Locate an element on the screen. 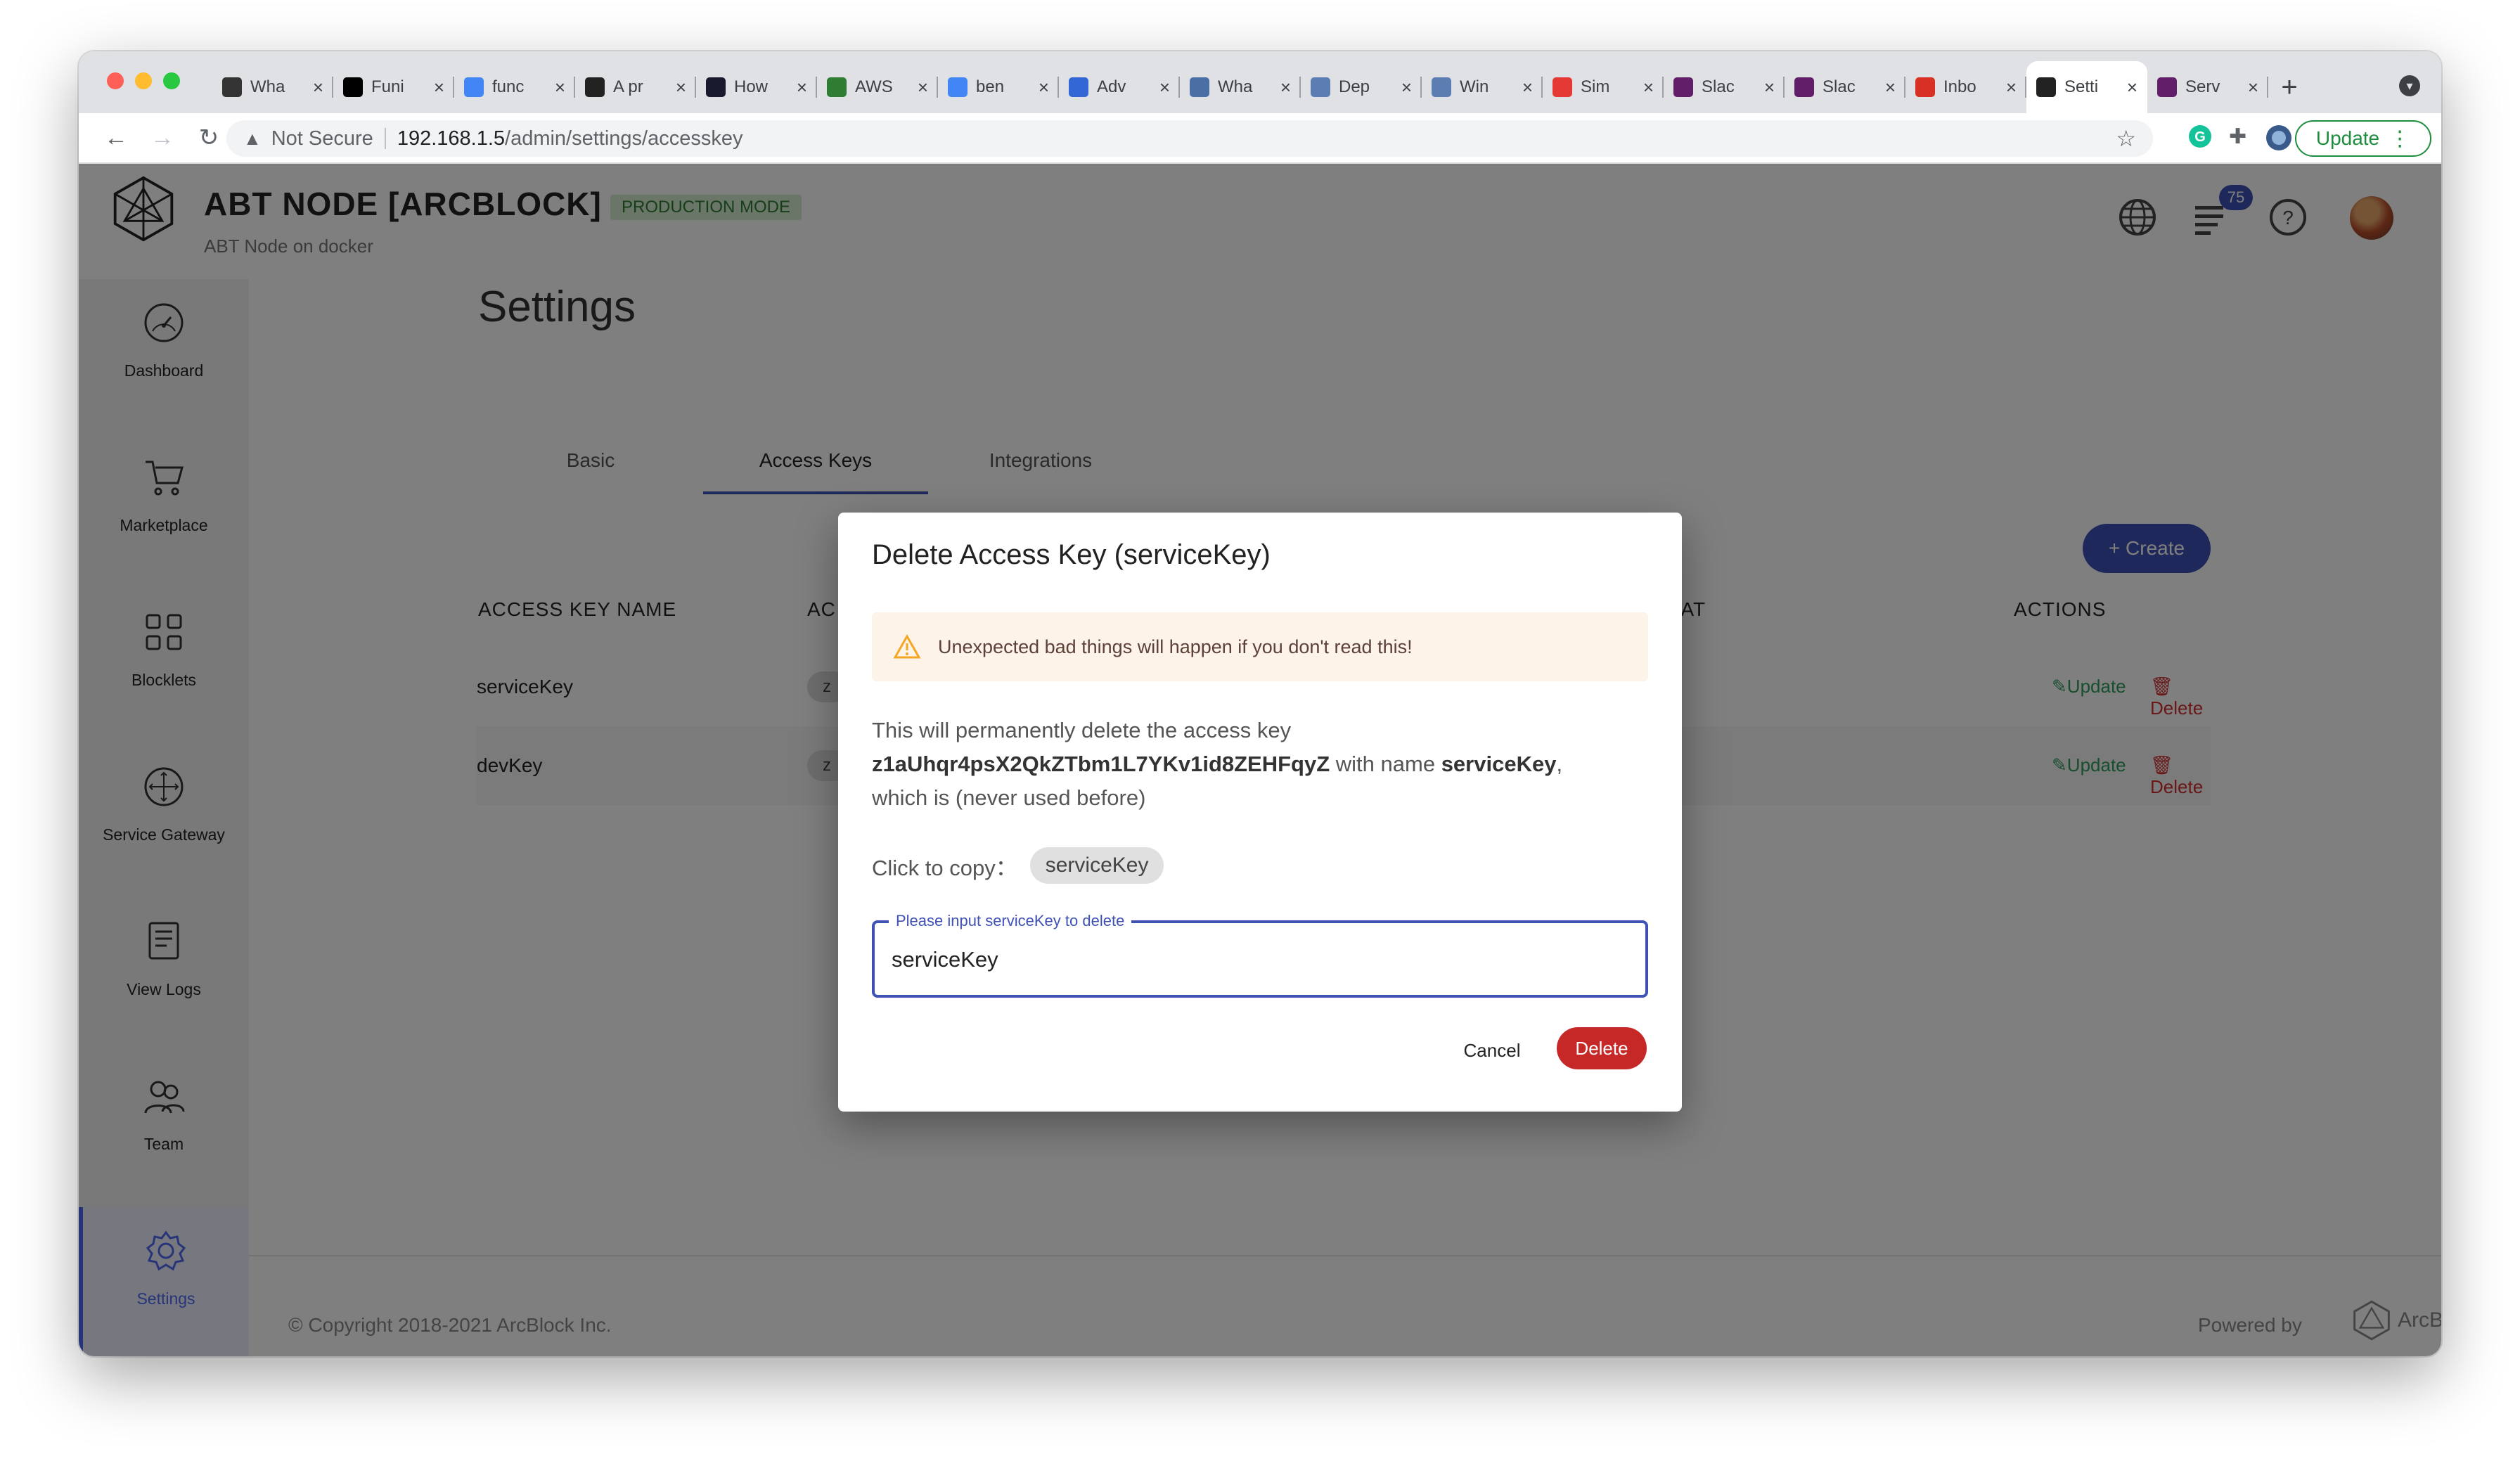 The height and width of the screenshot is (1461, 2520). browser-tab: func × is located at coordinates (514, 87).